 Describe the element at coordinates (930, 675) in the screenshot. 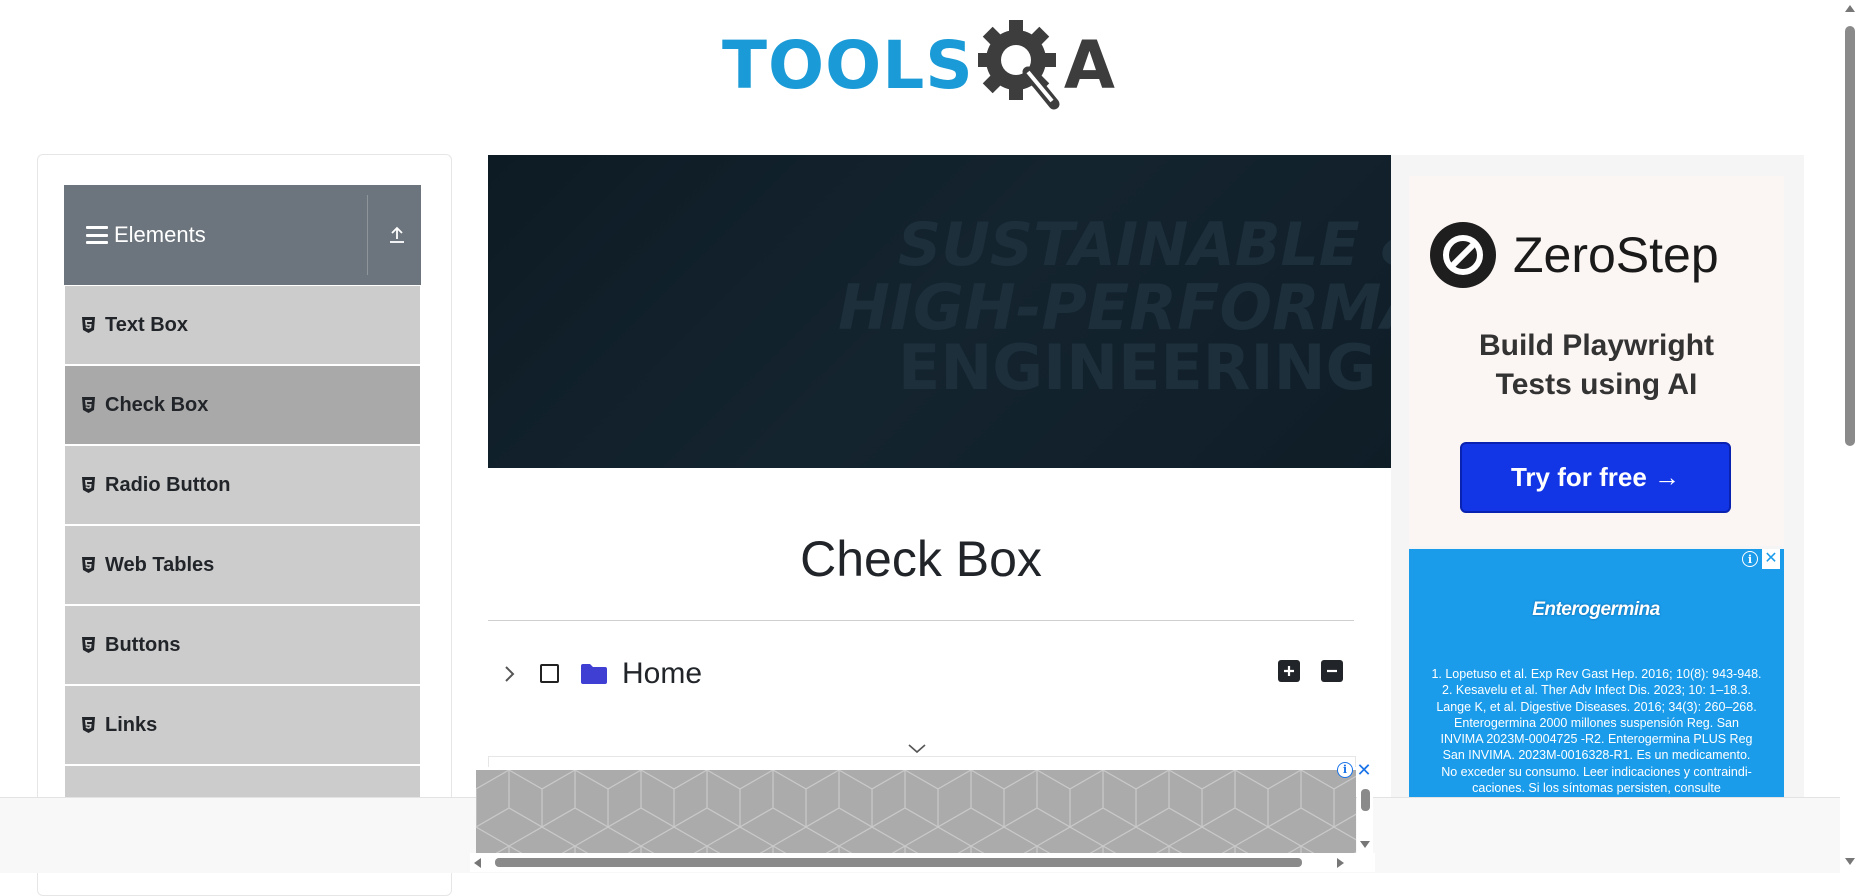

I see `tree-node-home: Home` at that location.